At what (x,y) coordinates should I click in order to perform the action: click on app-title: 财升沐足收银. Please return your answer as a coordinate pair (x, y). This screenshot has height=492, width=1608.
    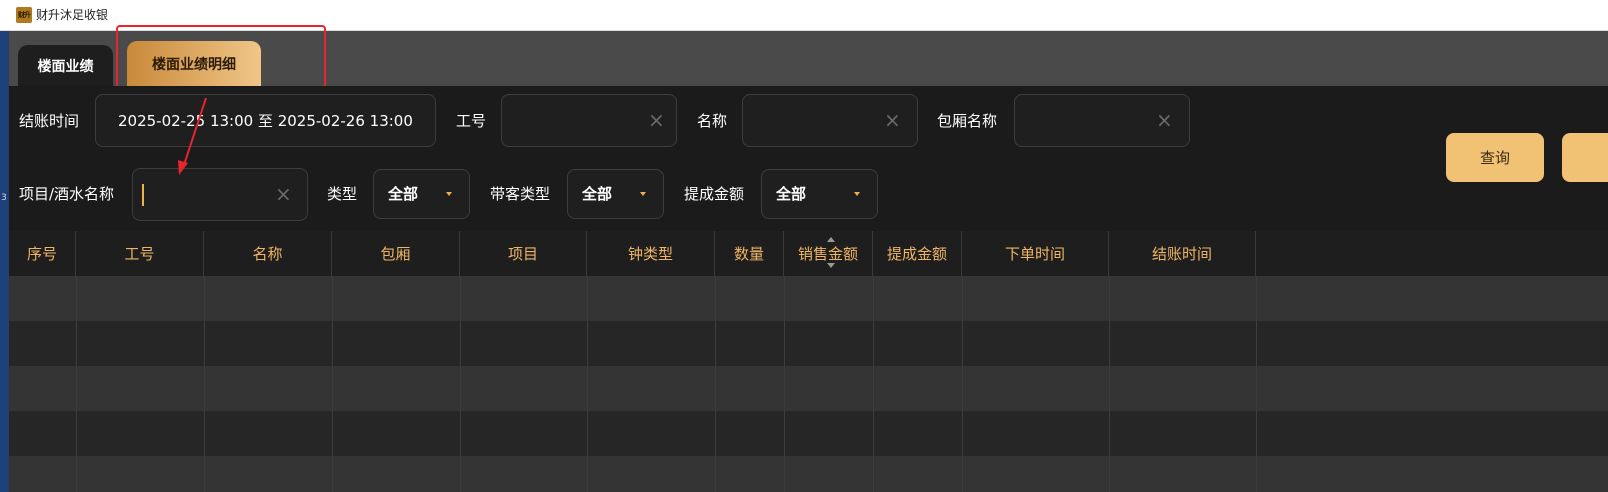
    Looking at the image, I should click on (72, 15).